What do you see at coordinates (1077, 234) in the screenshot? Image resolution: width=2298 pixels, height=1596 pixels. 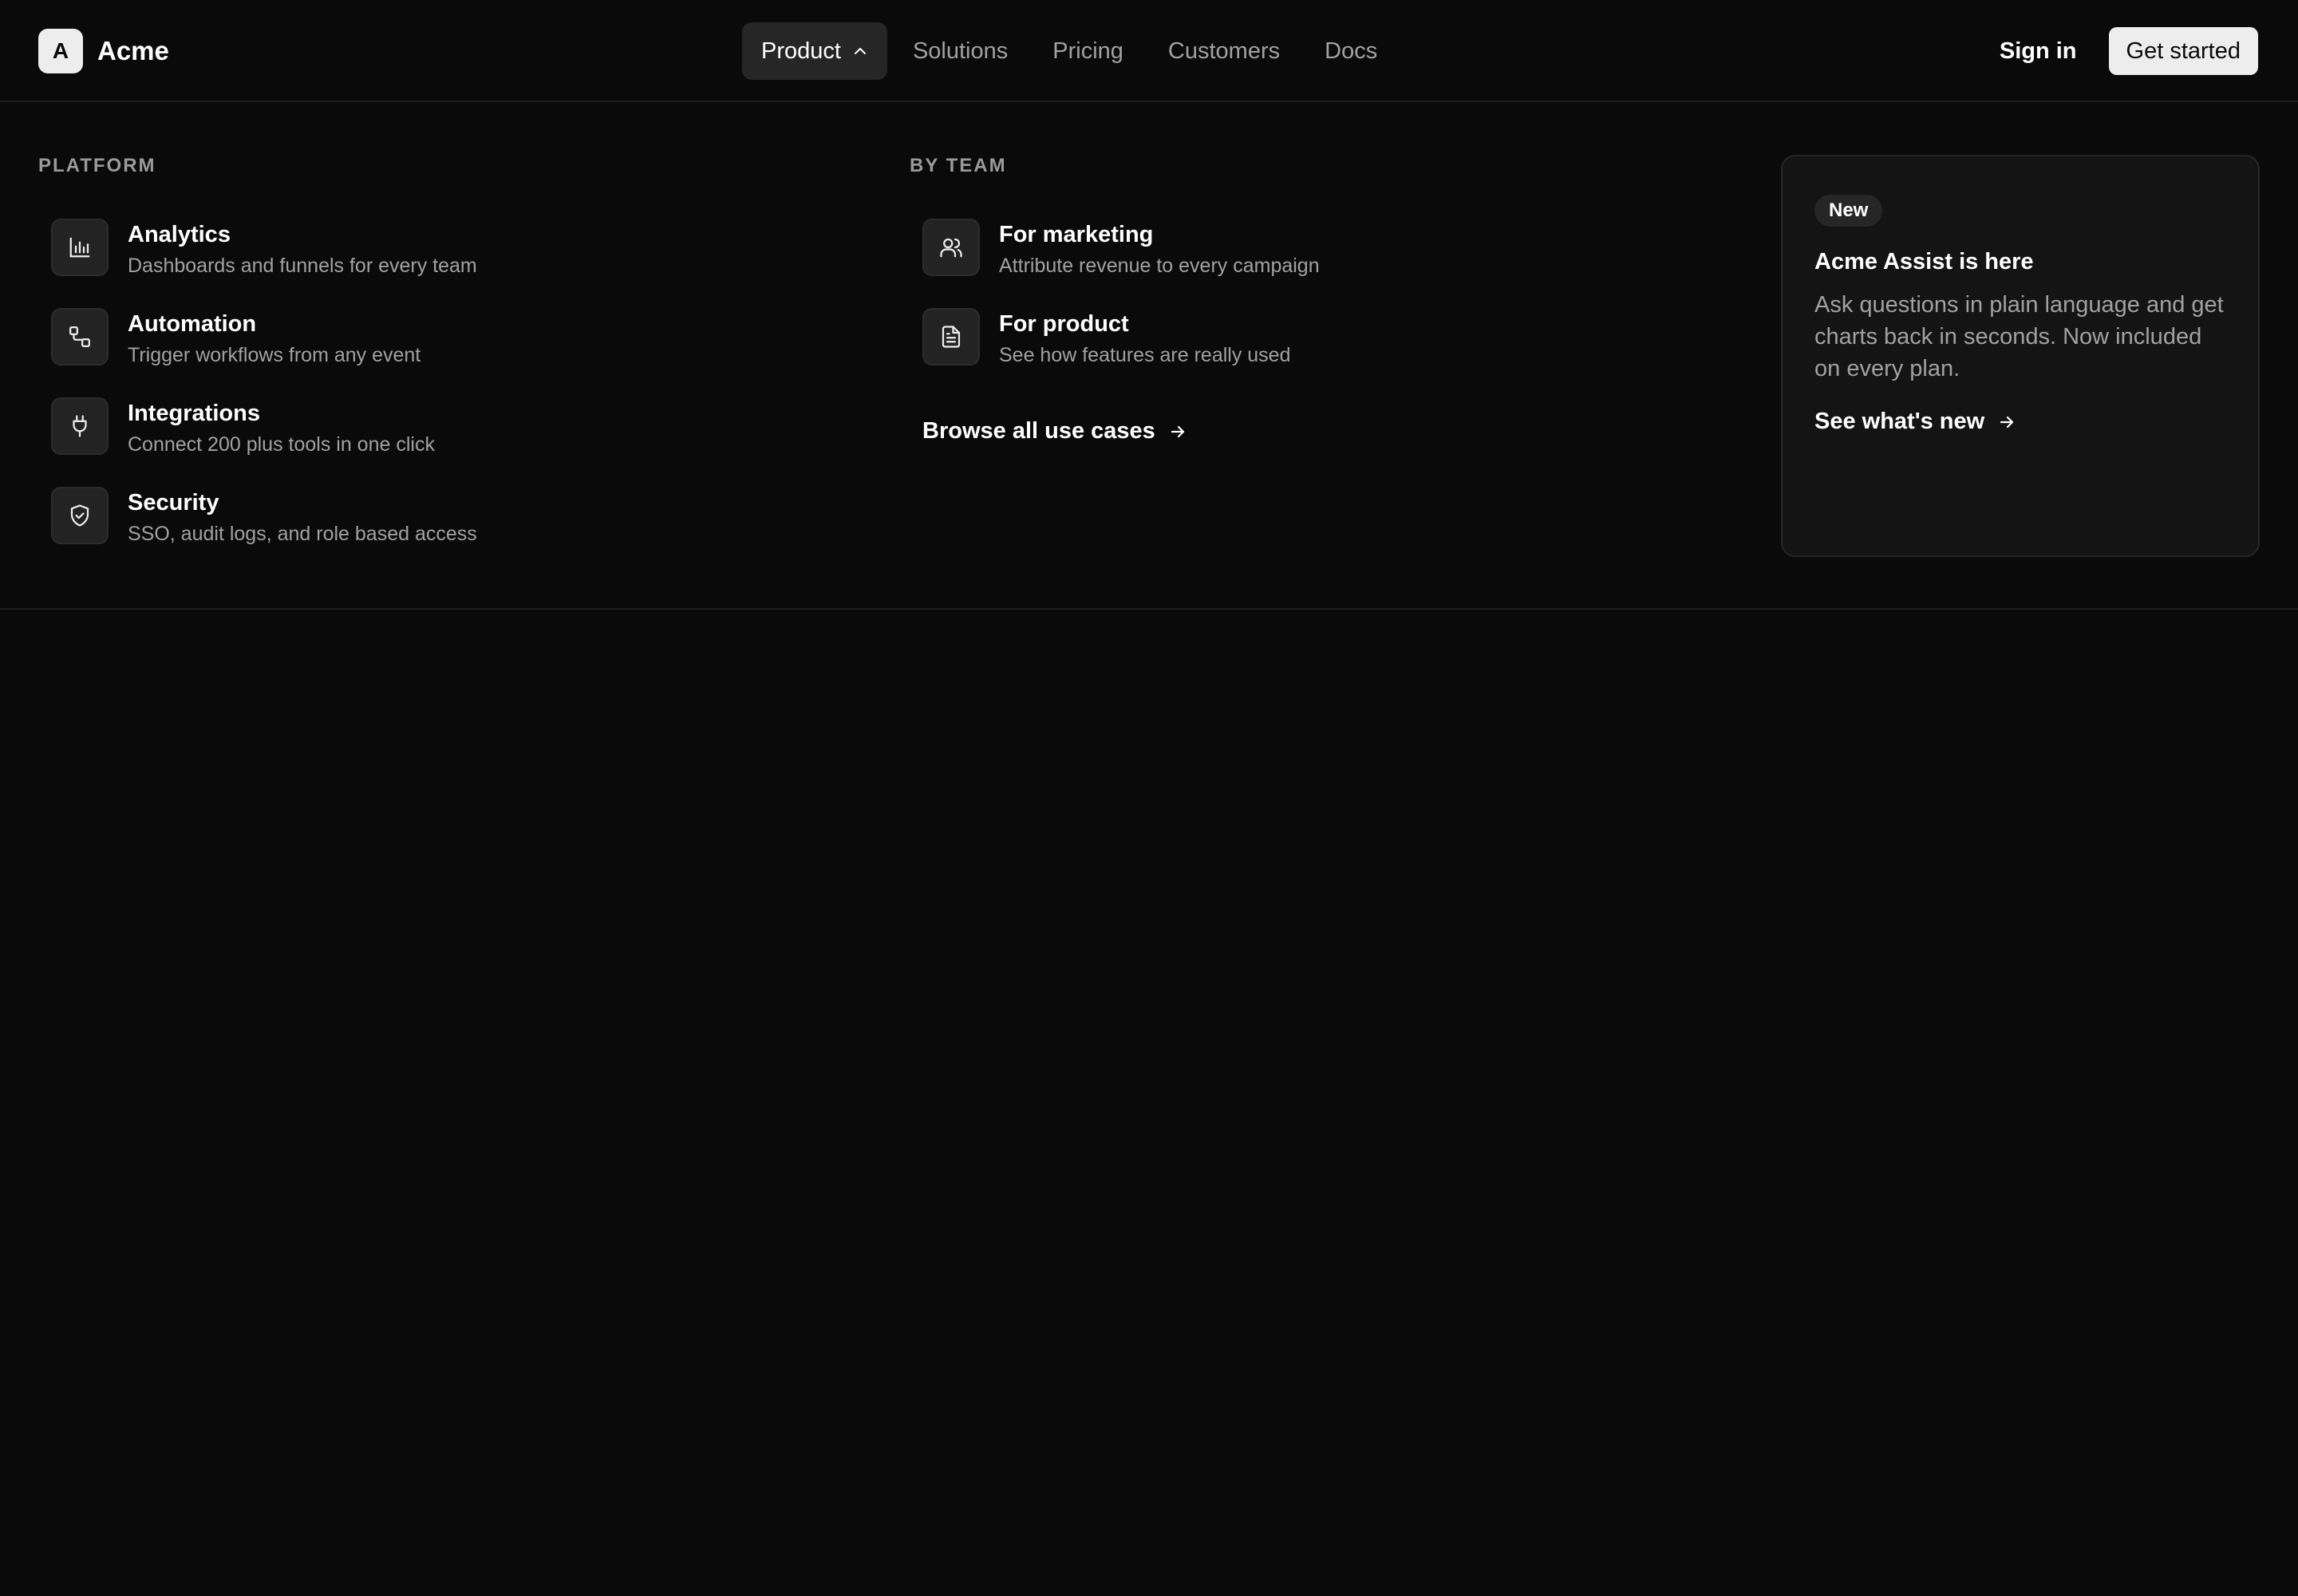 I see `menu-item-title: For marketing` at bounding box center [1077, 234].